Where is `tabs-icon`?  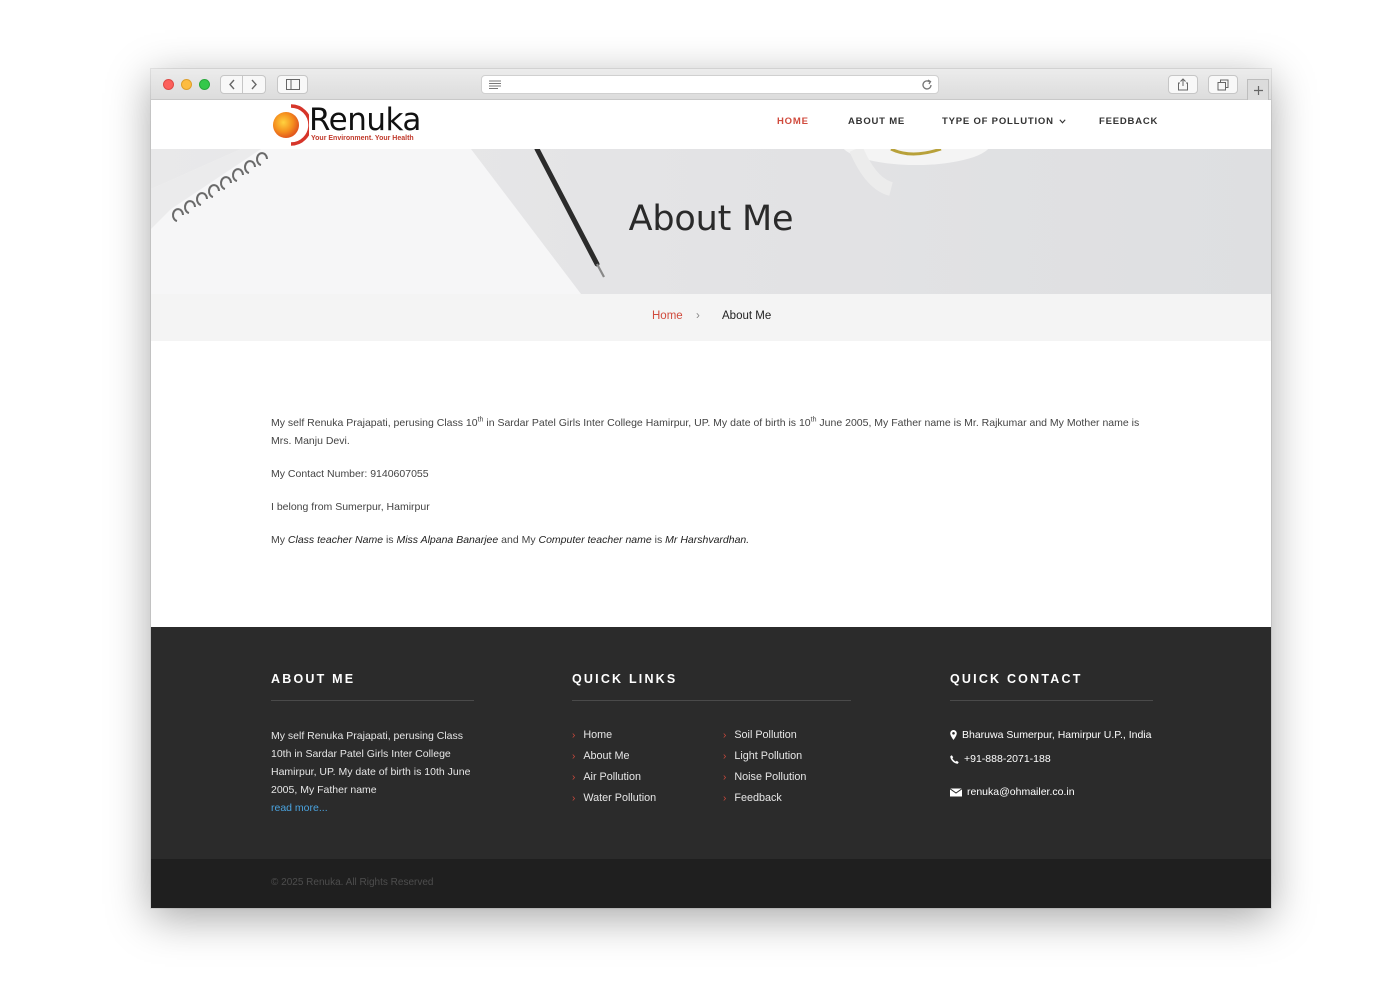
tabs-icon is located at coordinates (1223, 84).